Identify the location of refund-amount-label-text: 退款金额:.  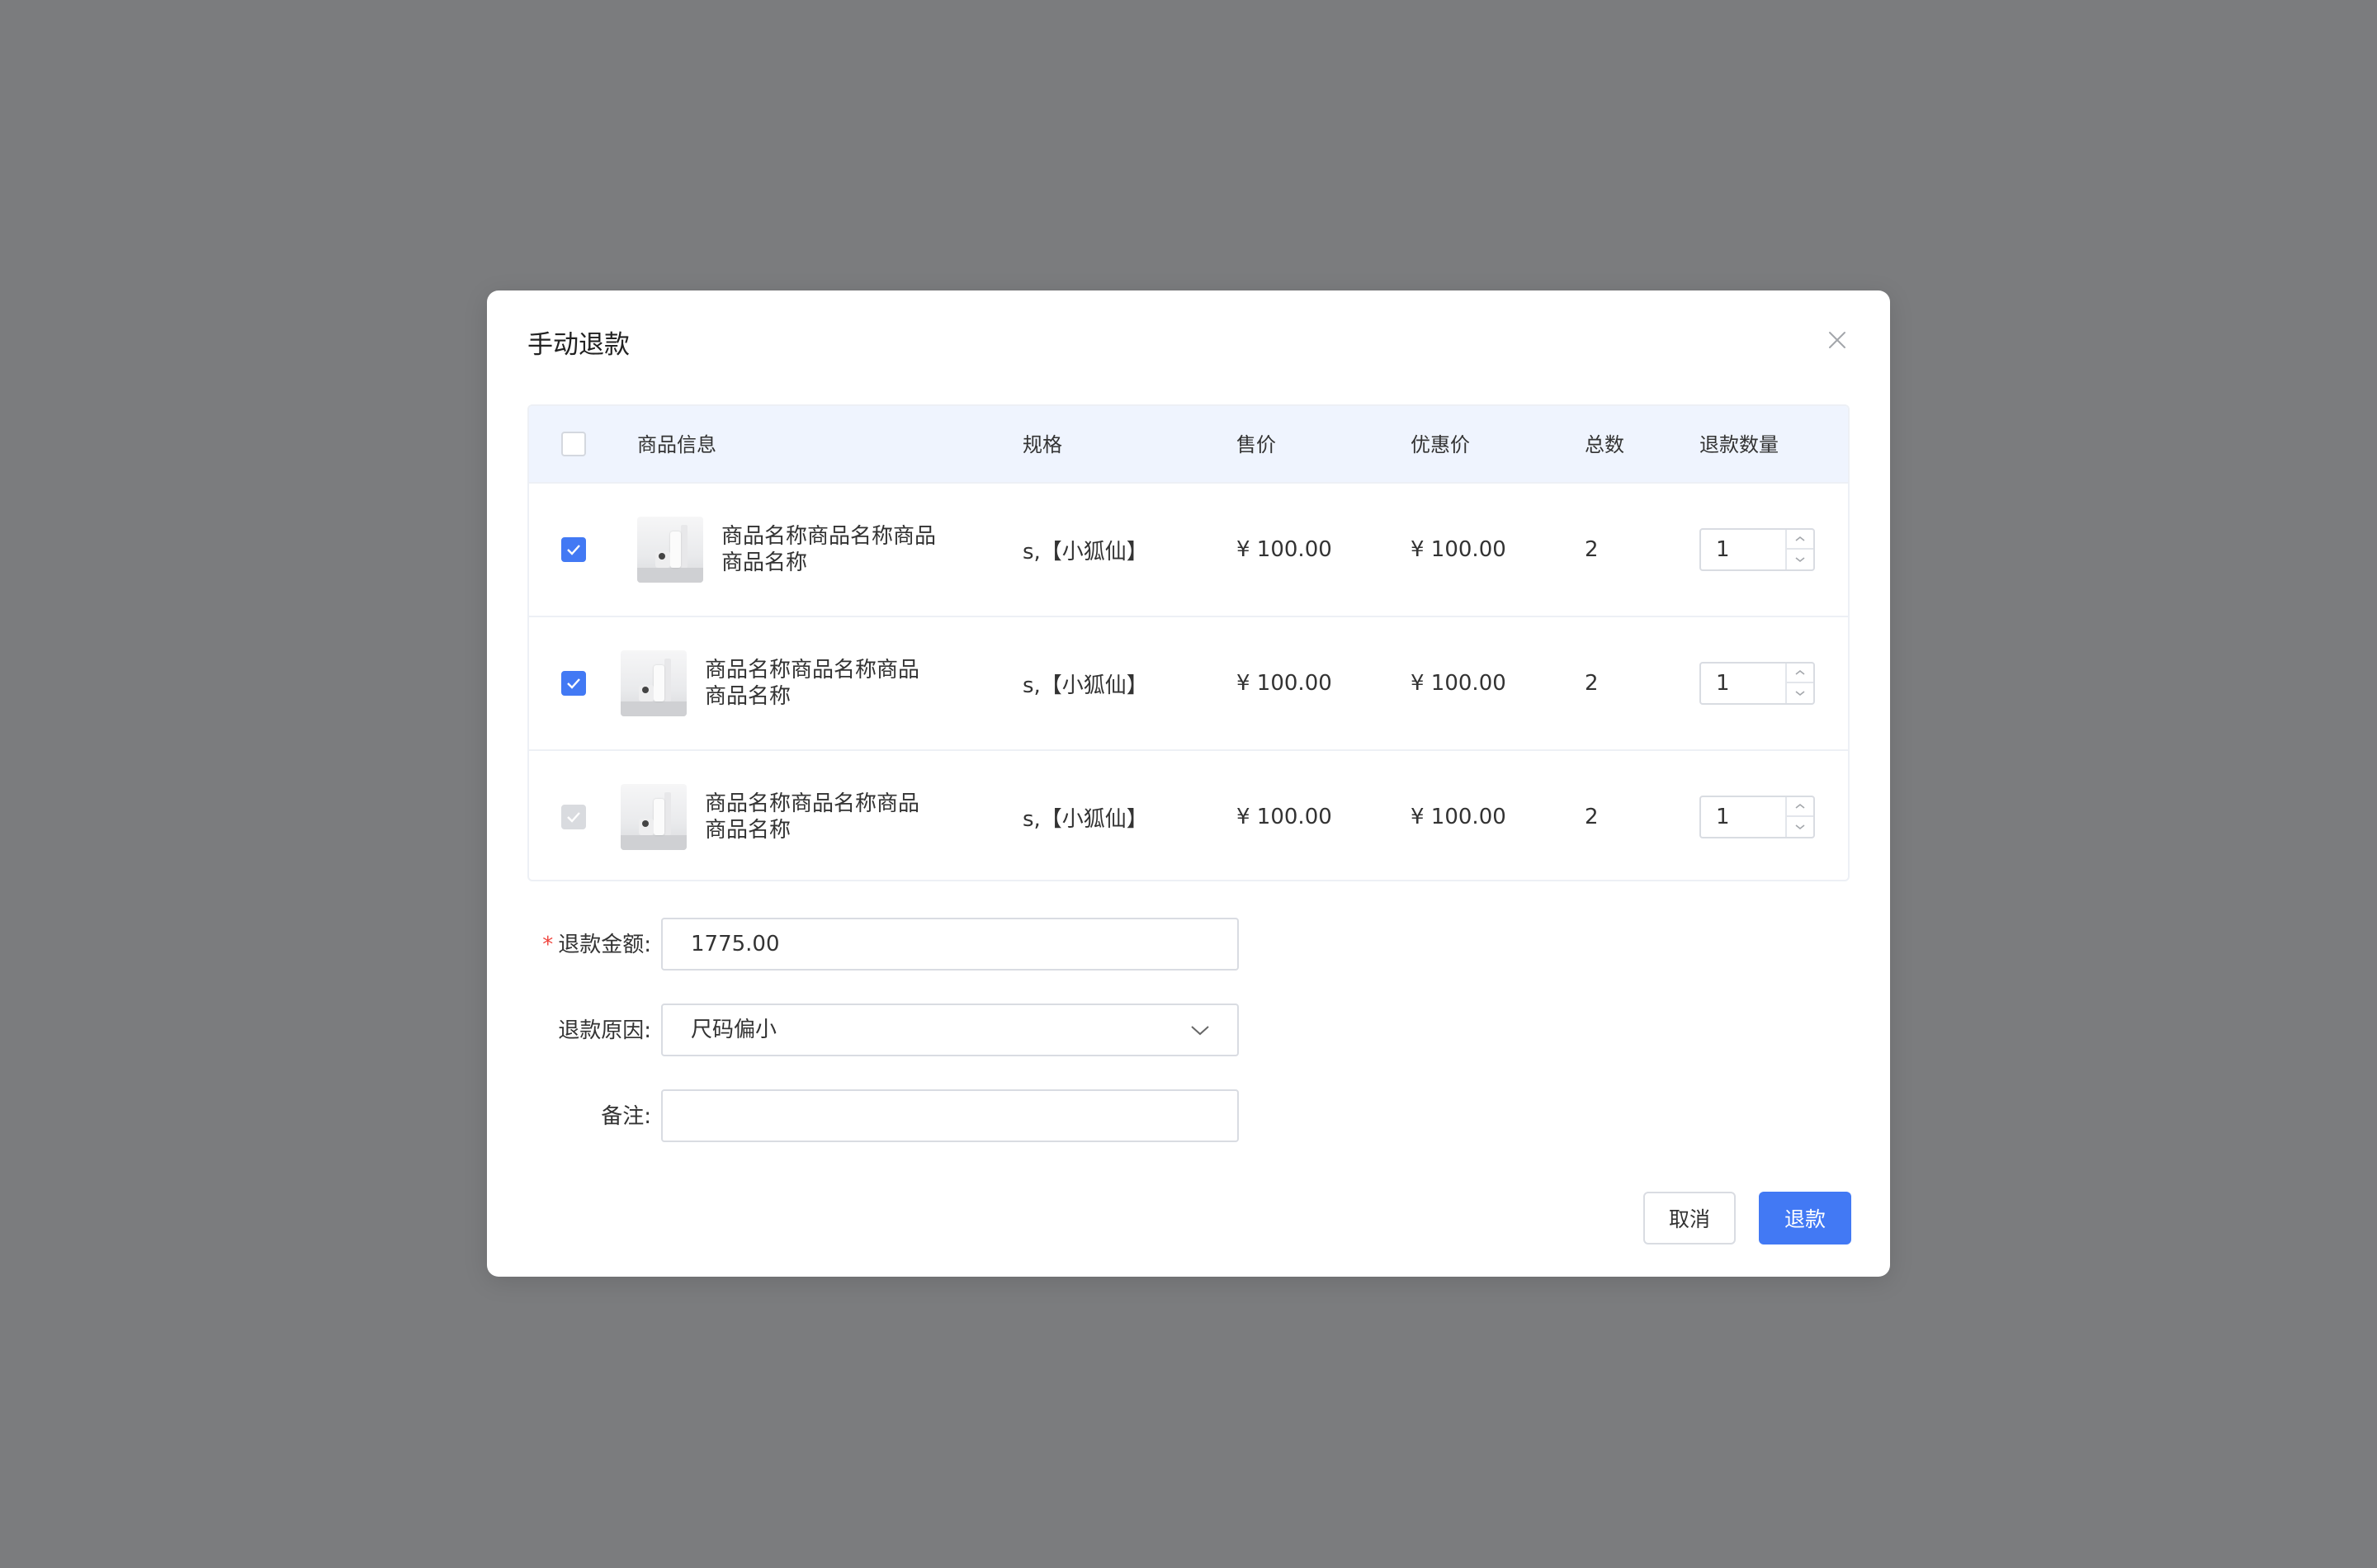
(604, 945).